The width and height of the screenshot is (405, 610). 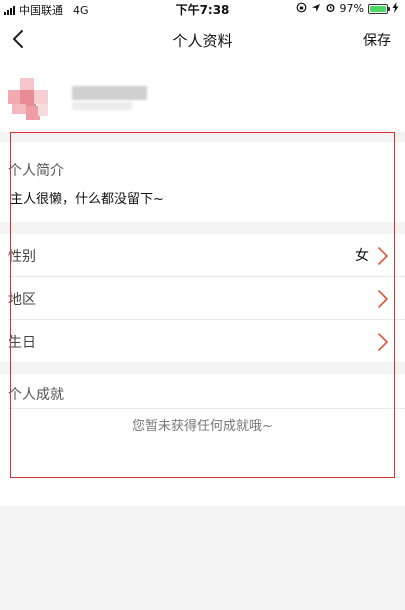 I want to click on page-title: 个人资料, so click(x=202, y=41).